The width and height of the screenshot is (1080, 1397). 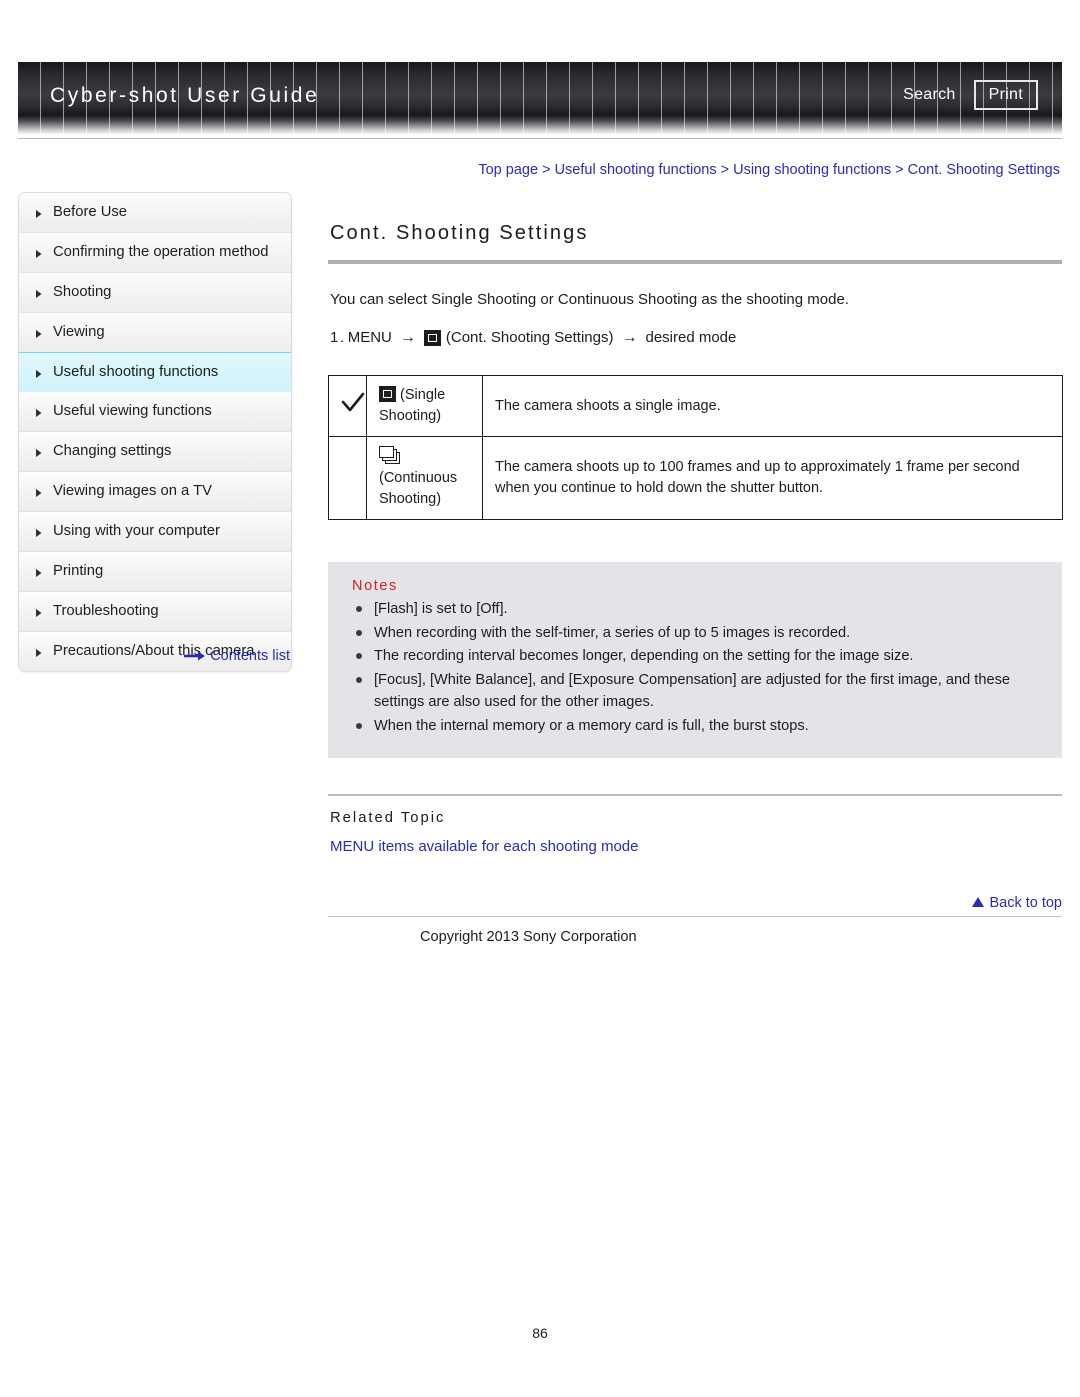 I want to click on related-topic-heading: Related Topic, so click(x=388, y=818).